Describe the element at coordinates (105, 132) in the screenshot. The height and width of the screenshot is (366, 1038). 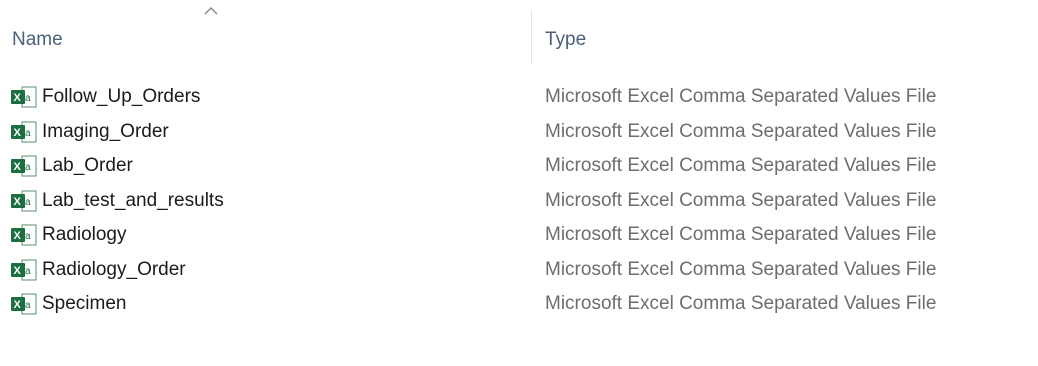
I see `file-name: Imaging_Order` at that location.